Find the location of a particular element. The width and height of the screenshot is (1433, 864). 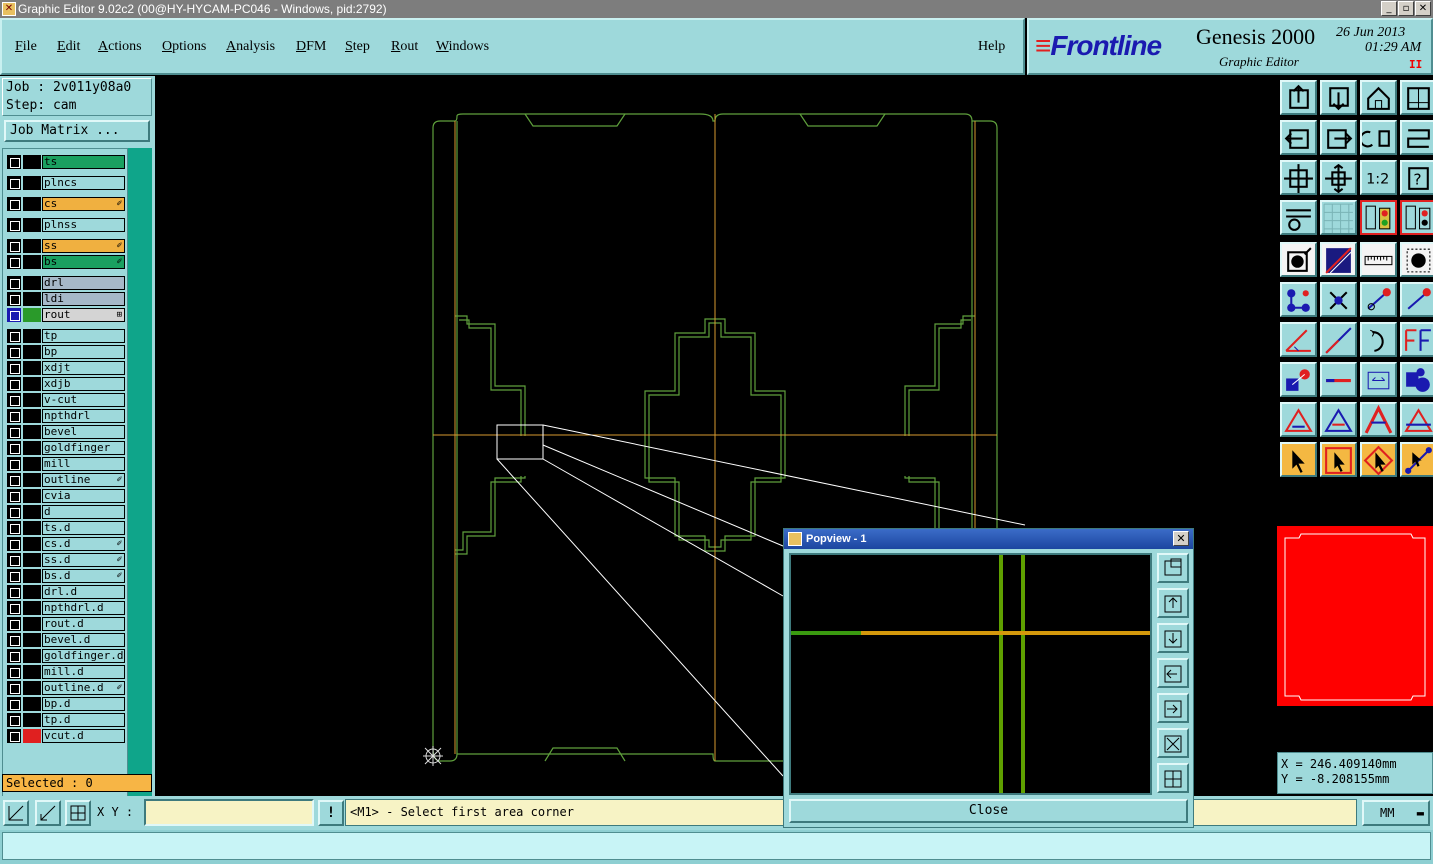

pan-left-button is located at coordinates (1298, 137).